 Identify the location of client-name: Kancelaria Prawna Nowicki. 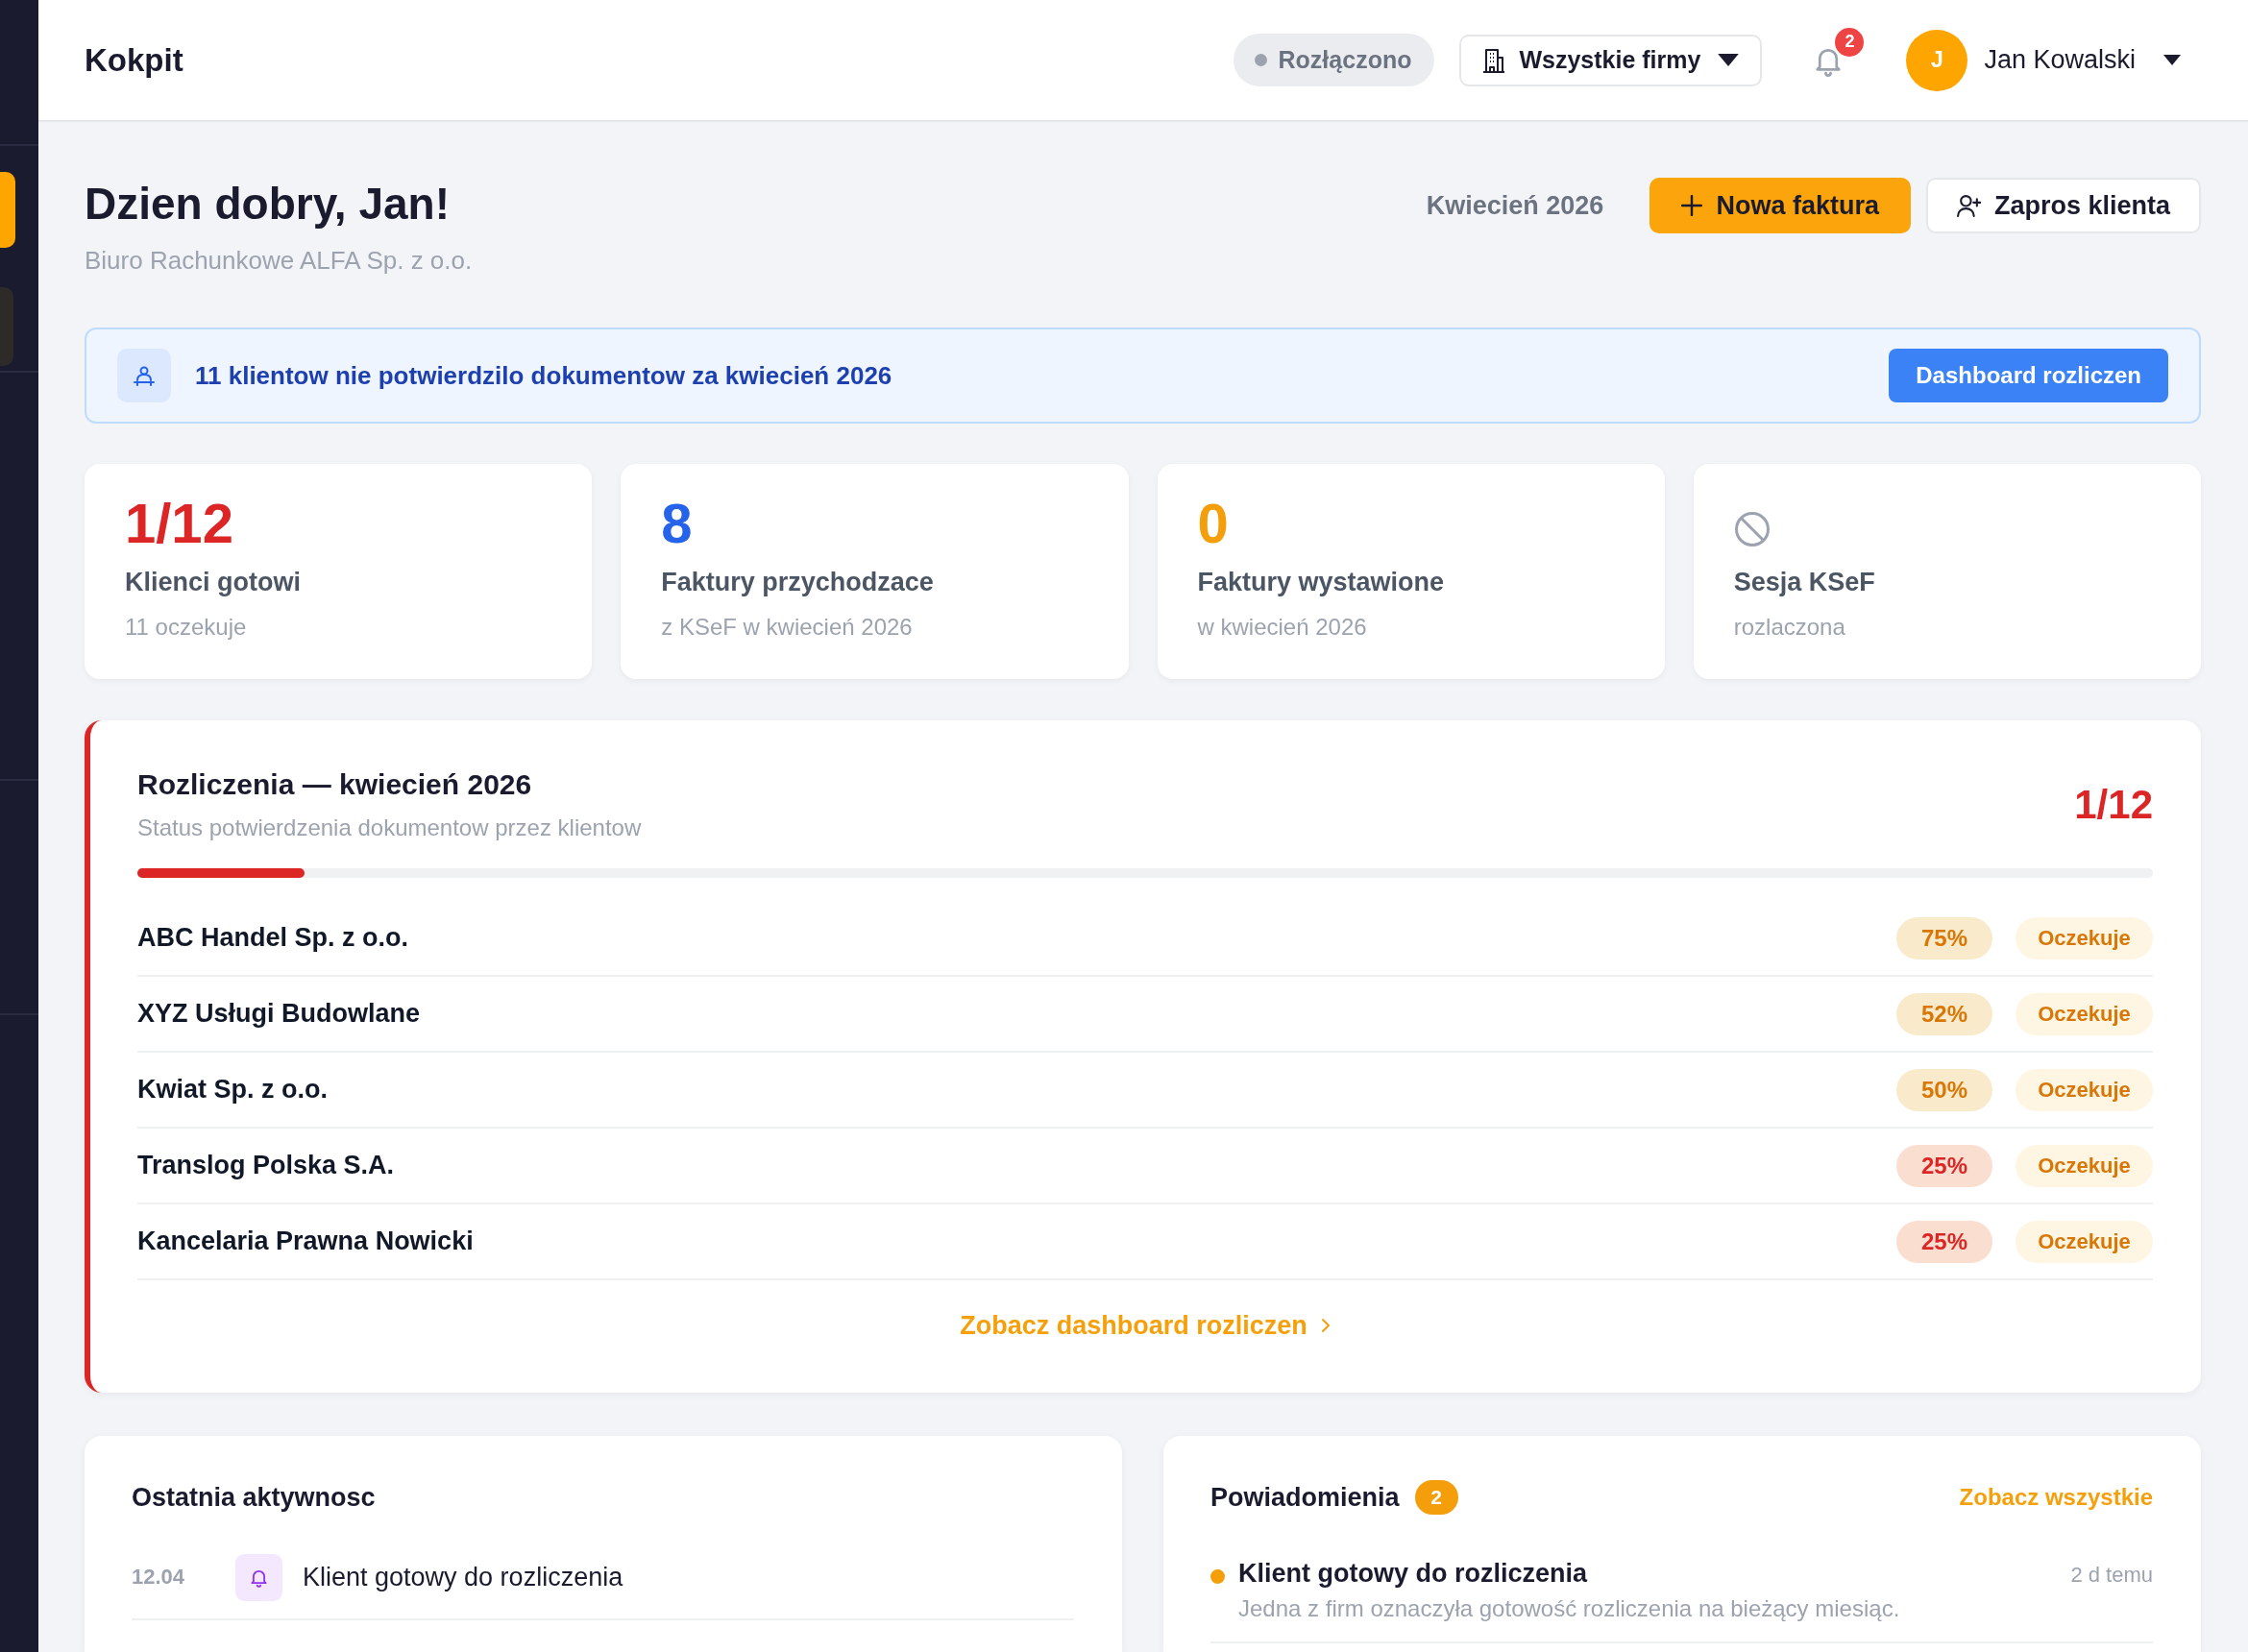
(306, 1241).